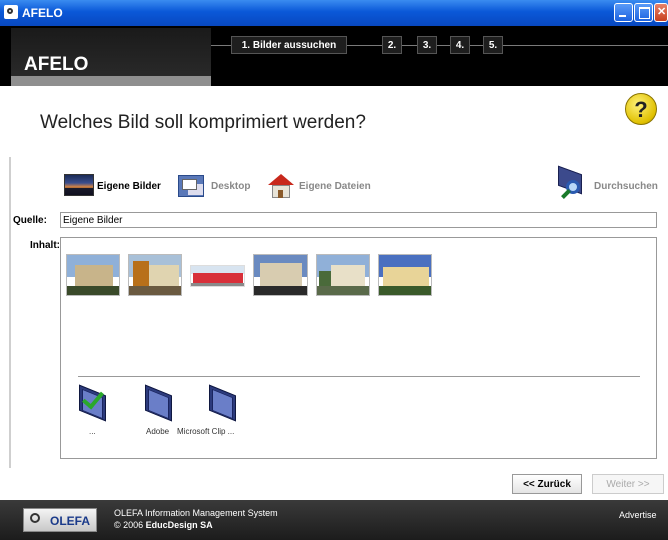 This screenshot has height=540, width=668. Describe the element at coordinates (11, 12) in the screenshot. I see `app-icon` at that location.